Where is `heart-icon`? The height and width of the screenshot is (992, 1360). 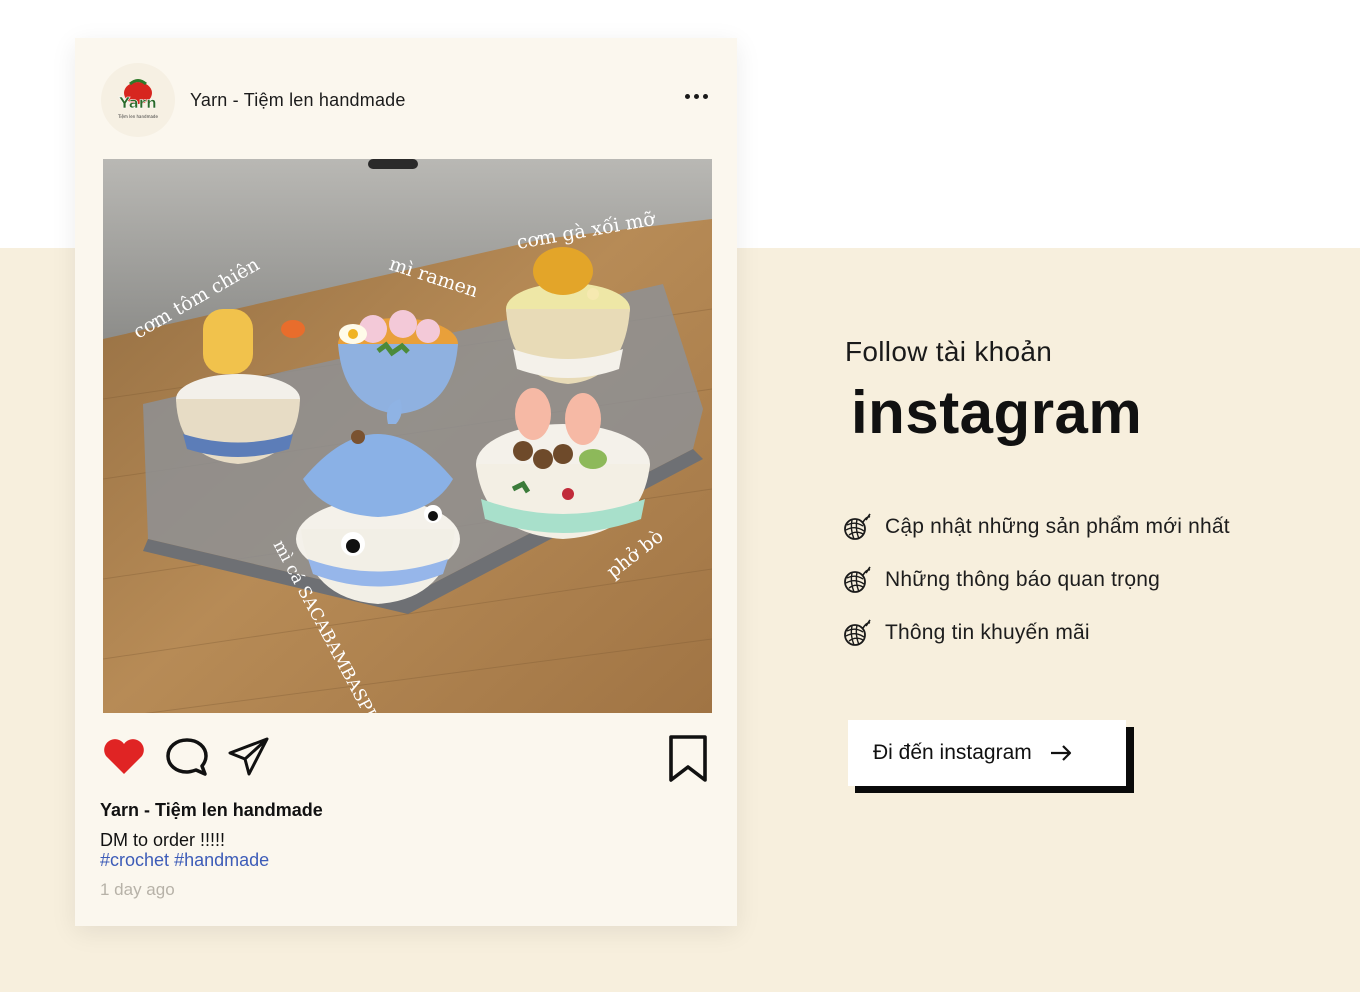
heart-icon is located at coordinates (124, 756).